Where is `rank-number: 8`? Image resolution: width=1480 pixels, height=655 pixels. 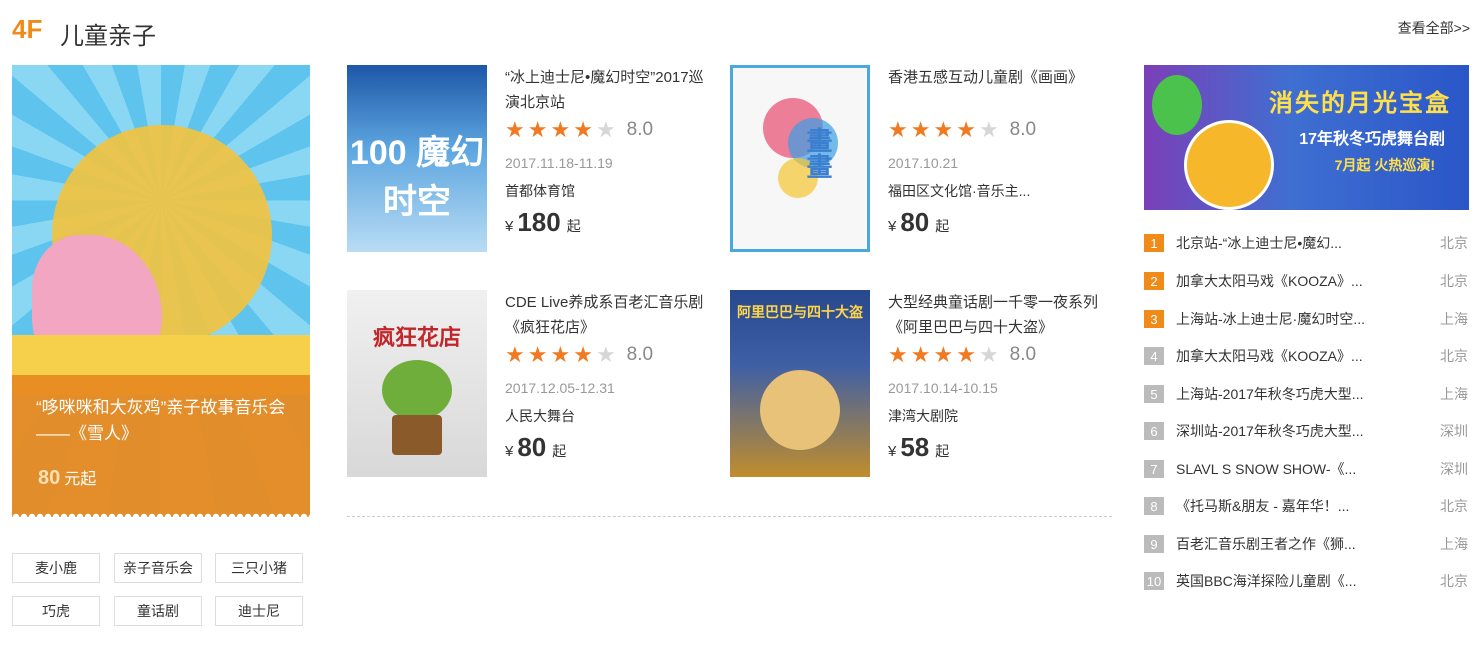
rank-number: 8 is located at coordinates (1154, 506).